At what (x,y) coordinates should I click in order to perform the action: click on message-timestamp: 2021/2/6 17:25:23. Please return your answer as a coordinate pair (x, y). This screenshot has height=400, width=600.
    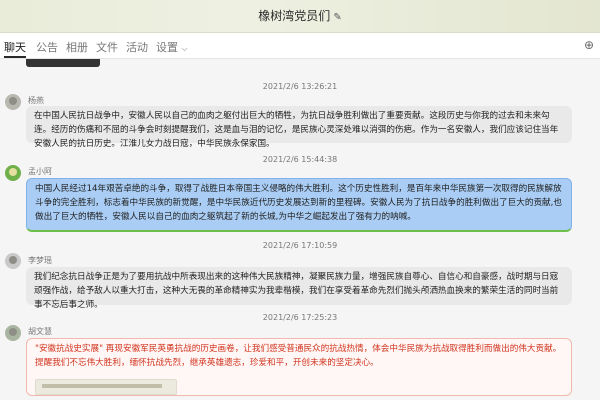
    Looking at the image, I should click on (300, 317).